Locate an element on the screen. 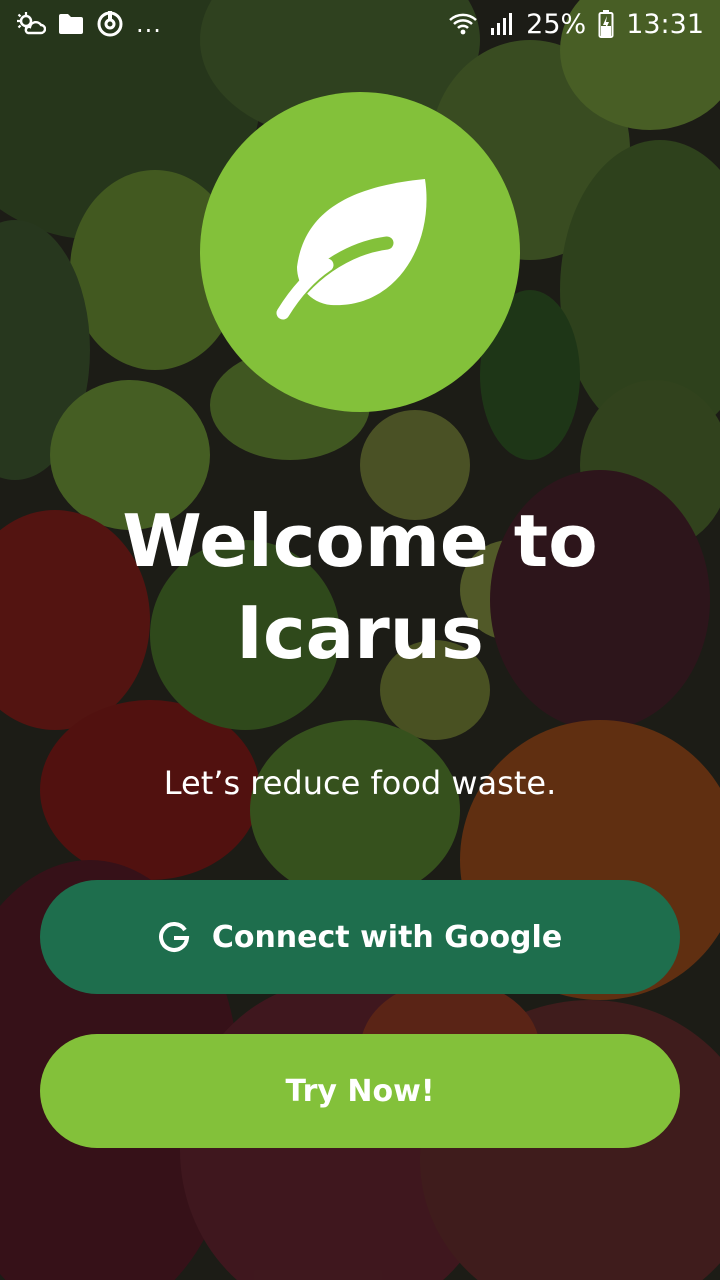  app-name: Icarus is located at coordinates (360, 633).